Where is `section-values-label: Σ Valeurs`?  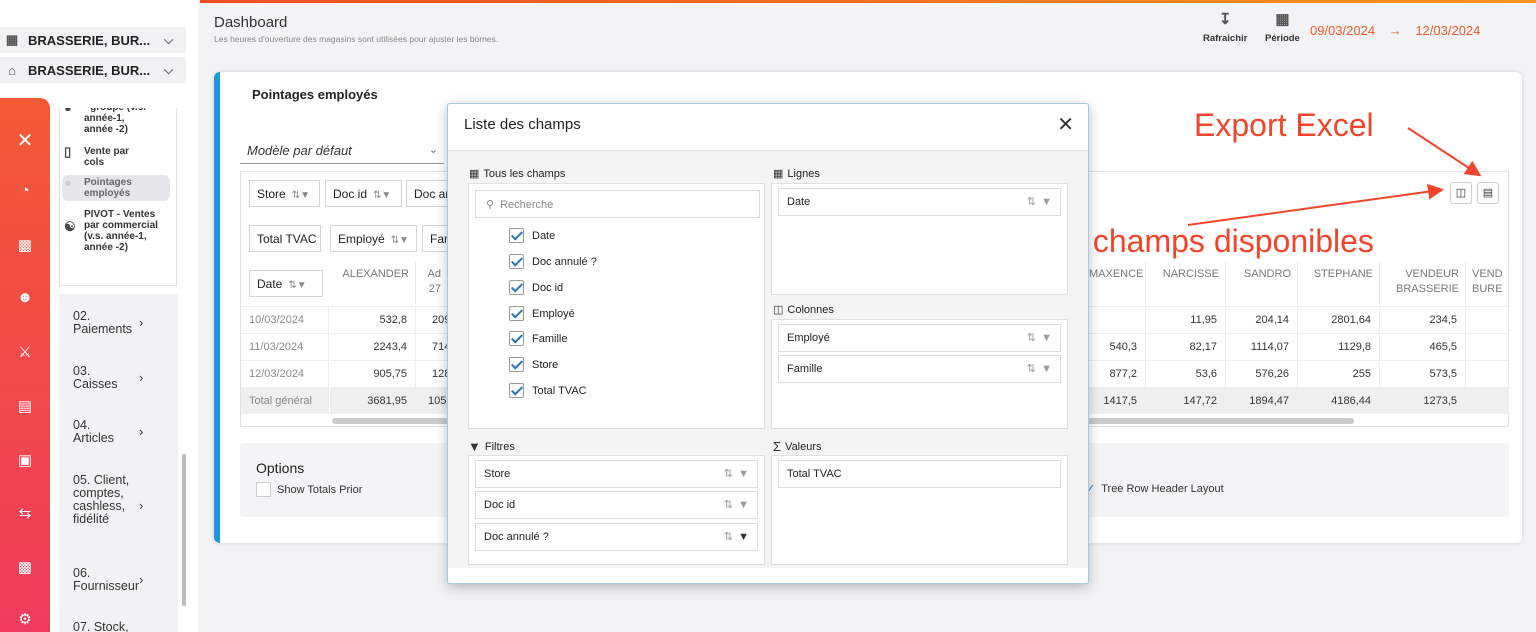
section-values-label: Σ Valeurs is located at coordinates (797, 446).